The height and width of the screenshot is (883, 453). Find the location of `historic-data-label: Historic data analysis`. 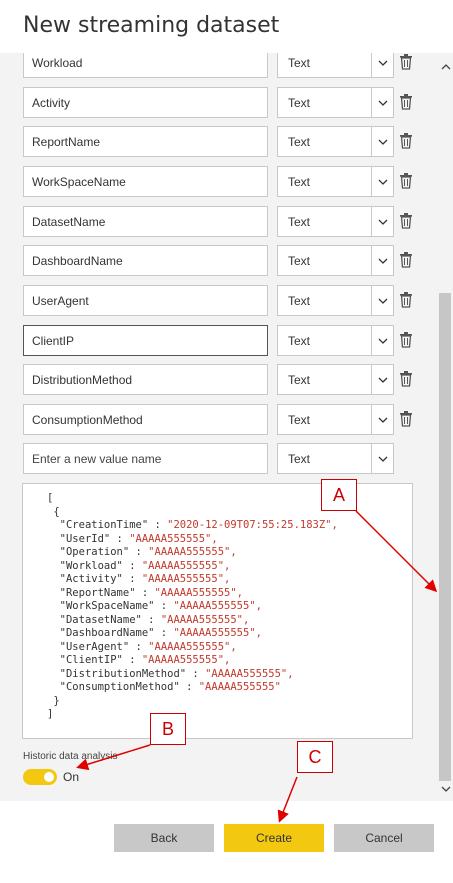

historic-data-label: Historic data analysis is located at coordinates (70, 756).